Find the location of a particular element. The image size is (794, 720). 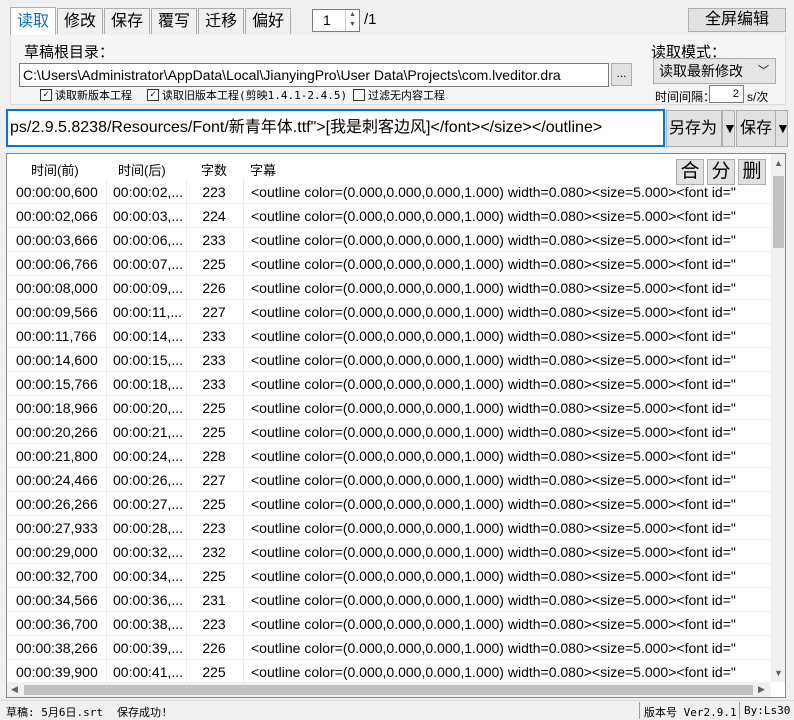

column-header-subtitle: 字幕 is located at coordinates (263, 169).